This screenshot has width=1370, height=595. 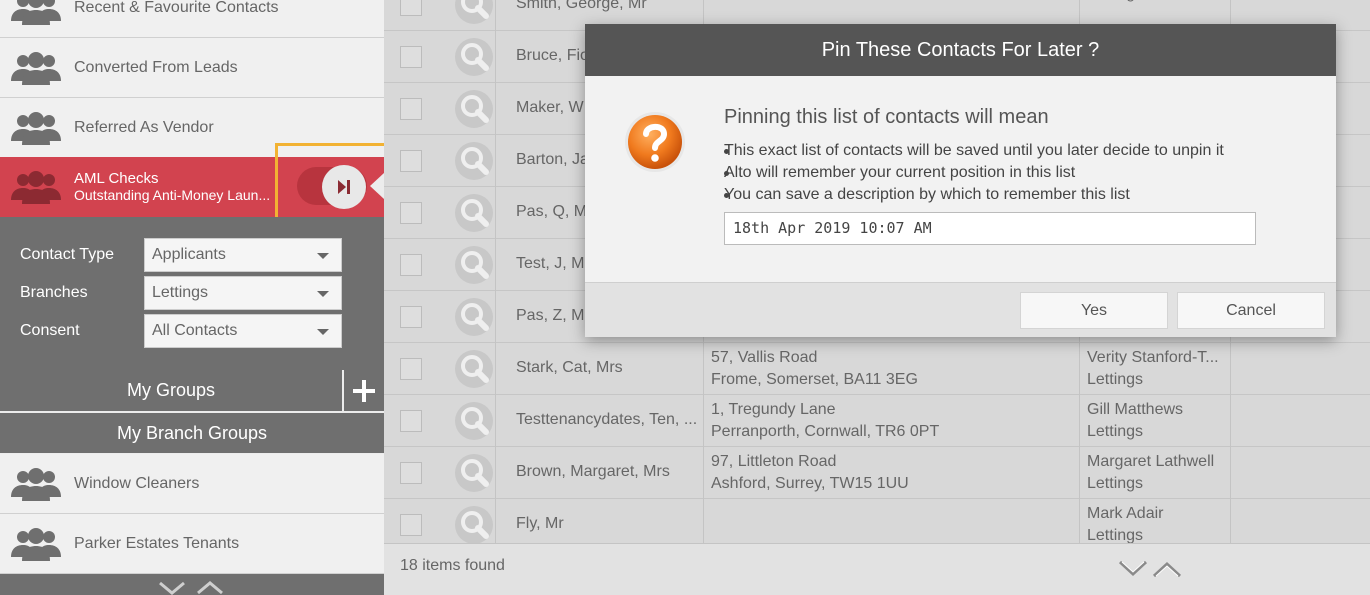 I want to click on contact-name: Stark, Cat, Mrs, so click(x=569, y=368).